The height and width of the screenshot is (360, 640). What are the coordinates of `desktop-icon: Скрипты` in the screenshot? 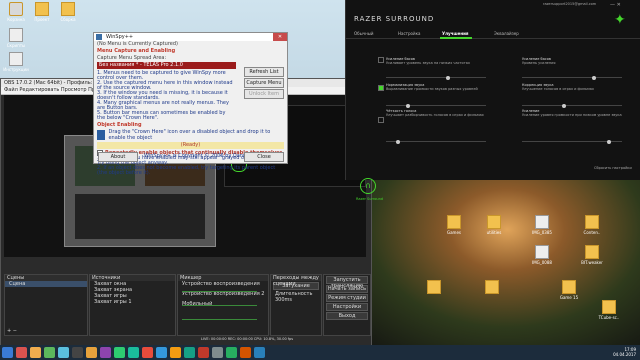 It's located at (16, 38).